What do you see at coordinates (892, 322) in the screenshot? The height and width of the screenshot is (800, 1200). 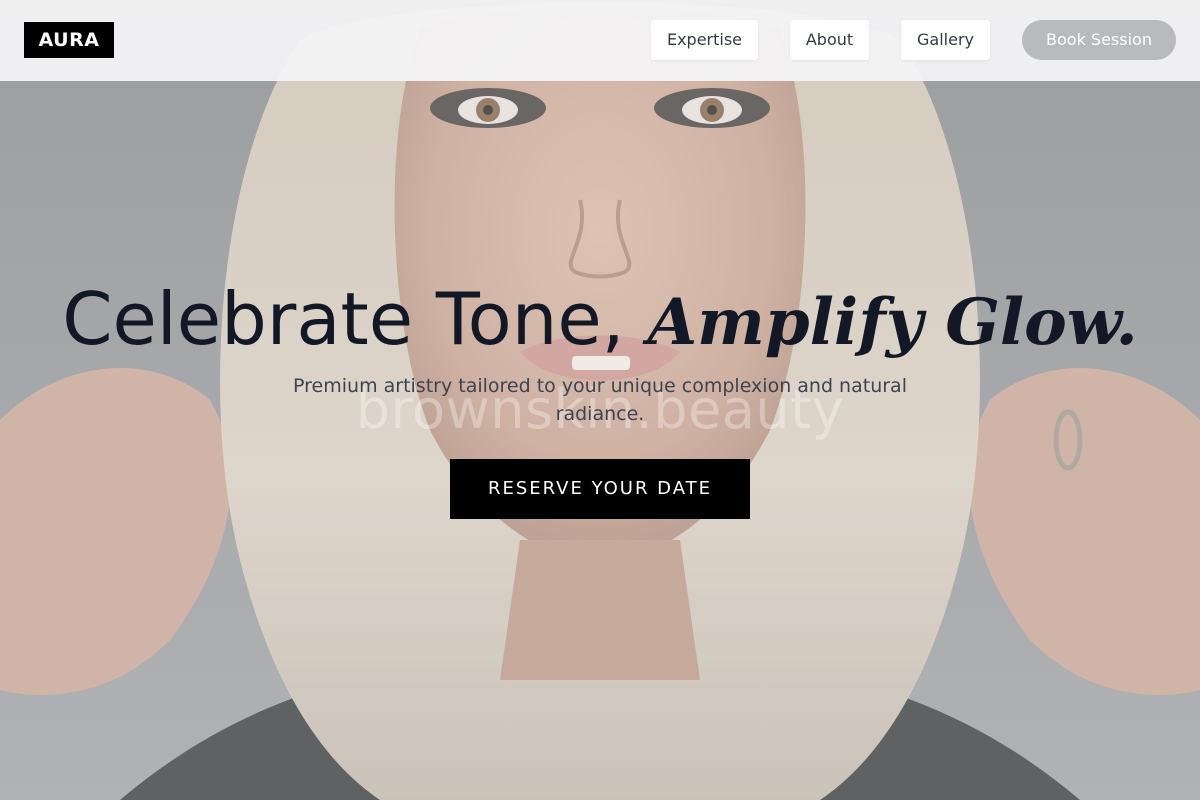 I see `headline-accent-text: Amplify Glow.` at bounding box center [892, 322].